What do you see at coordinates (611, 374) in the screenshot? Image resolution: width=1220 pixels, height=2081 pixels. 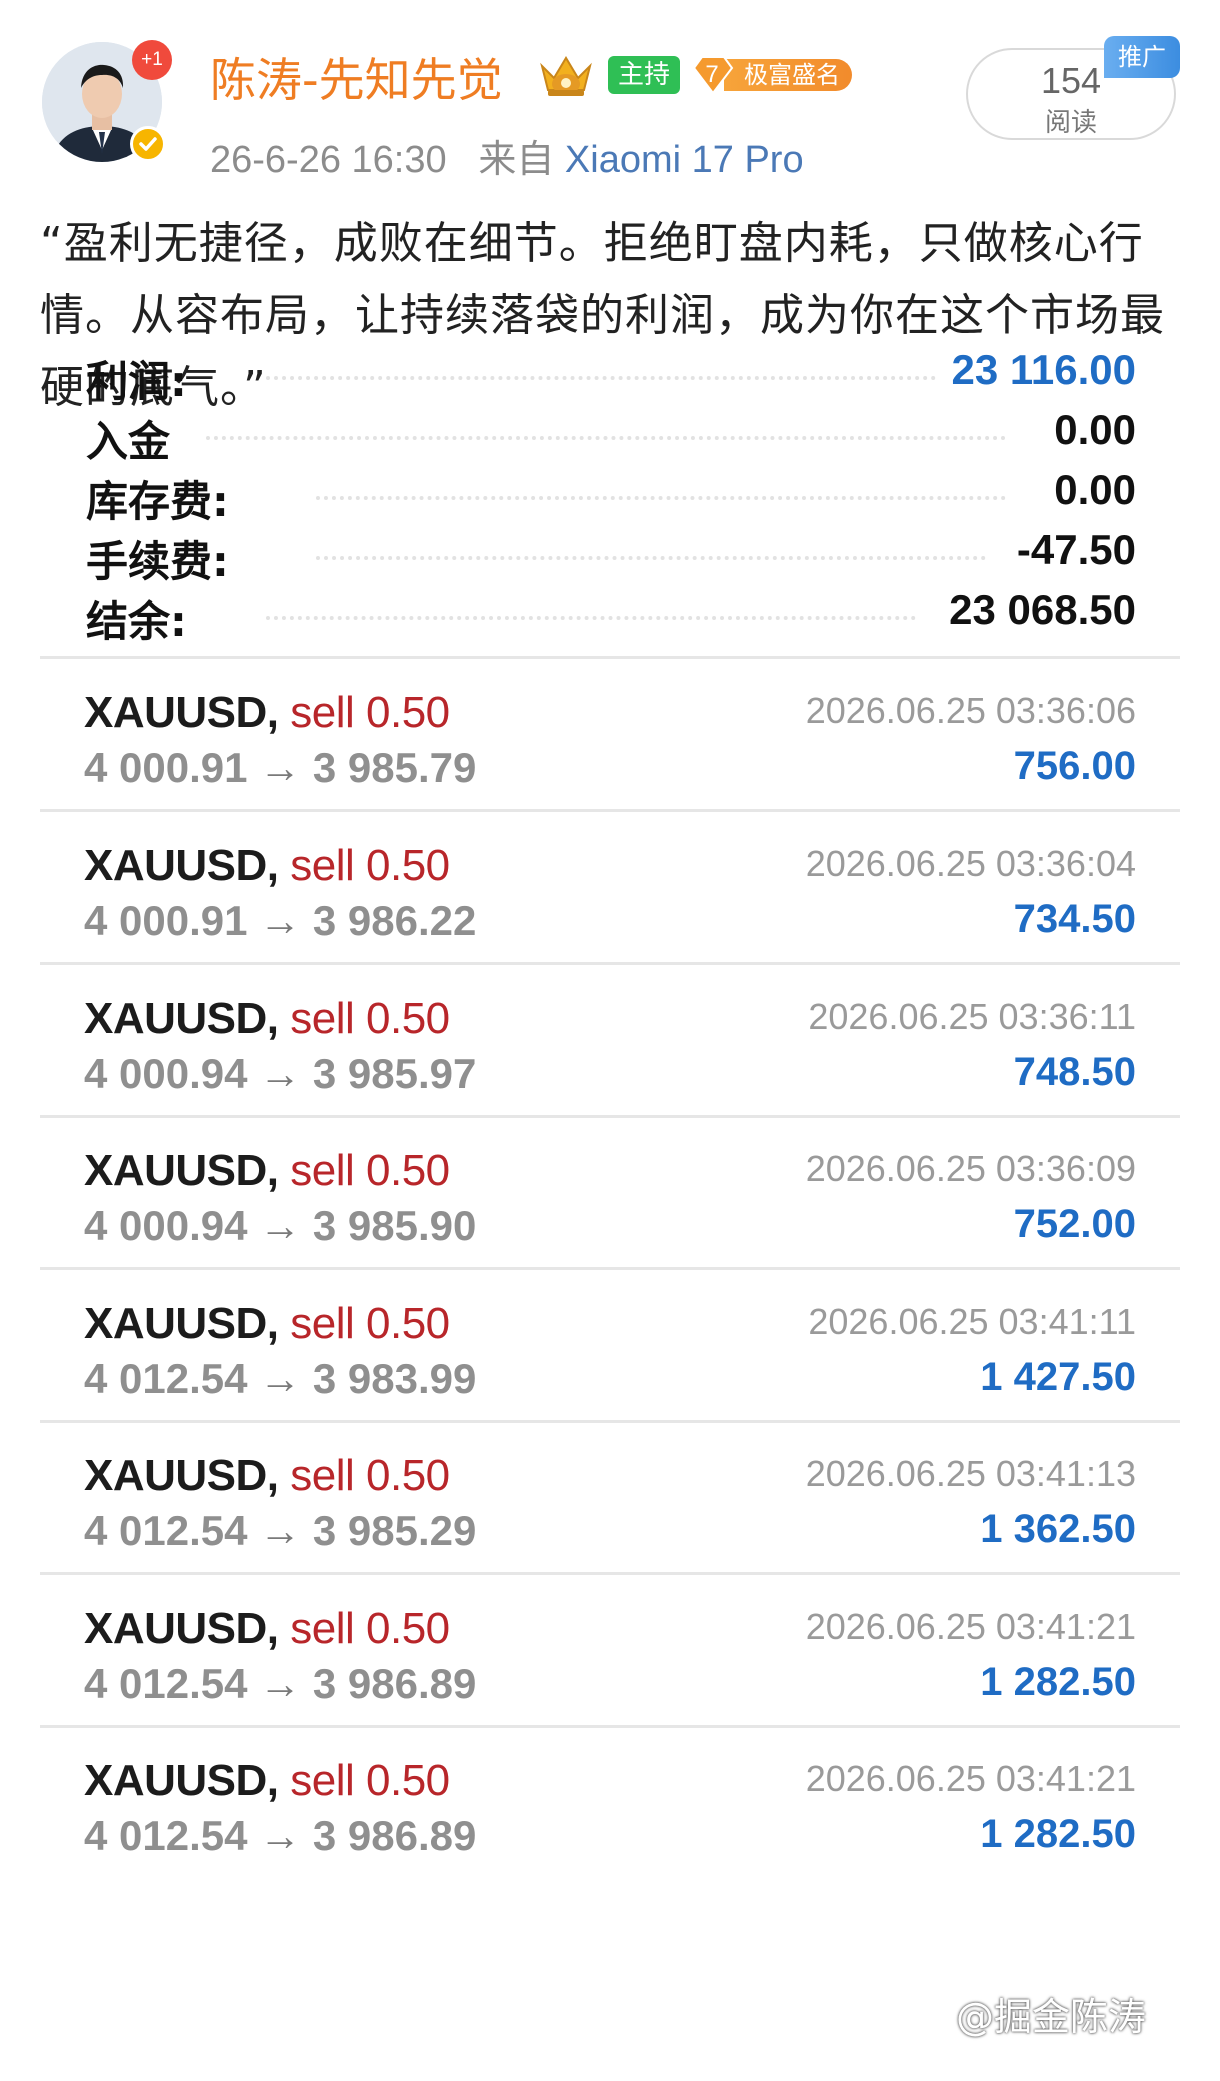 I see `summary-row-profit: 利润: 23 116.00` at bounding box center [611, 374].